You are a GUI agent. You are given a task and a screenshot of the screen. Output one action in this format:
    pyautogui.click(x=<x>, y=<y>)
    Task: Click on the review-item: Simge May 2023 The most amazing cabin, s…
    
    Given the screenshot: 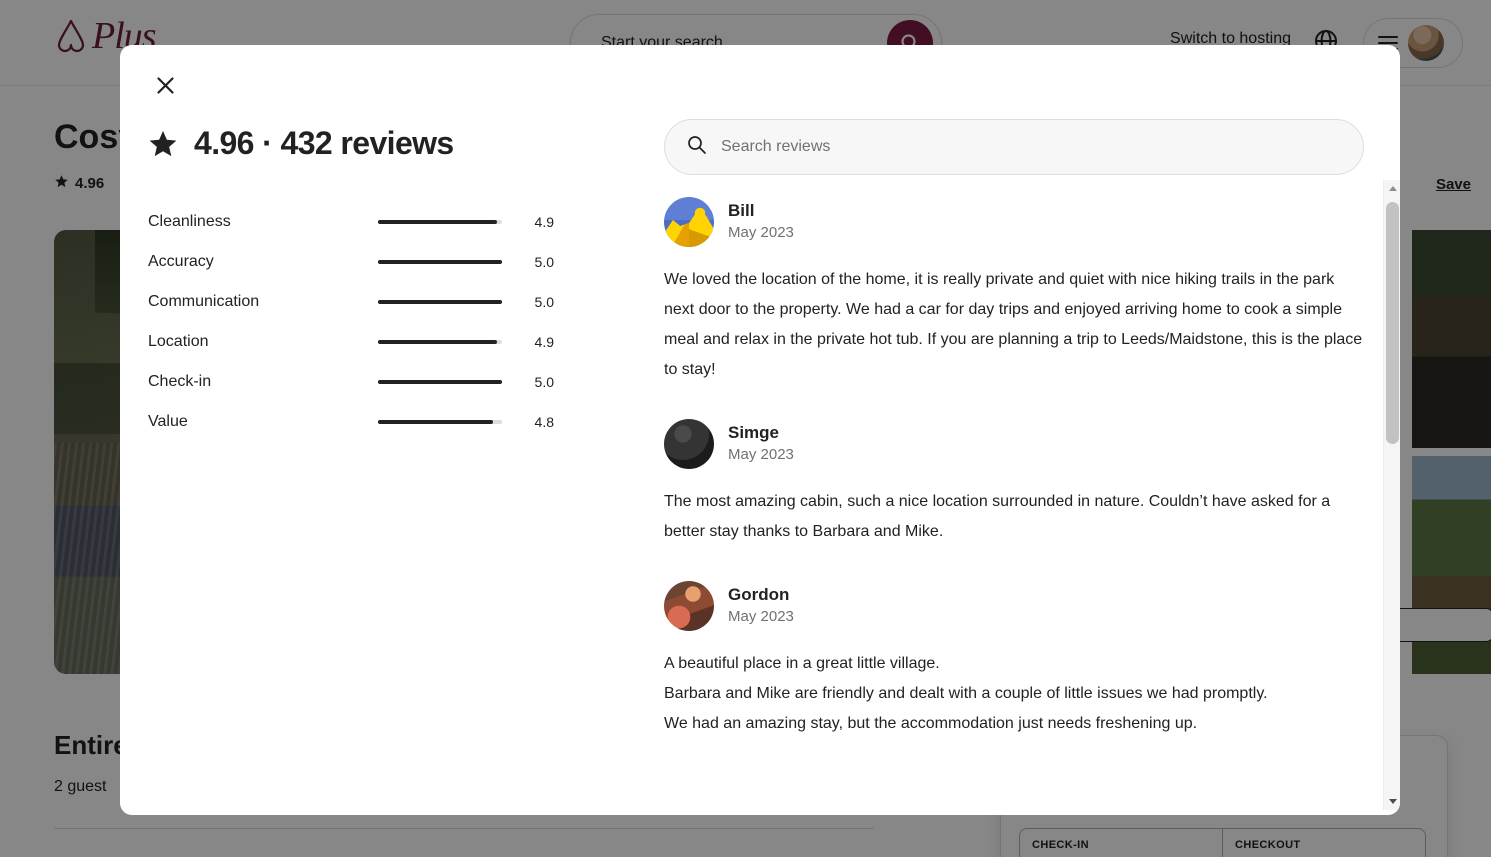 What is the action you would take?
    pyautogui.click(x=1026, y=483)
    